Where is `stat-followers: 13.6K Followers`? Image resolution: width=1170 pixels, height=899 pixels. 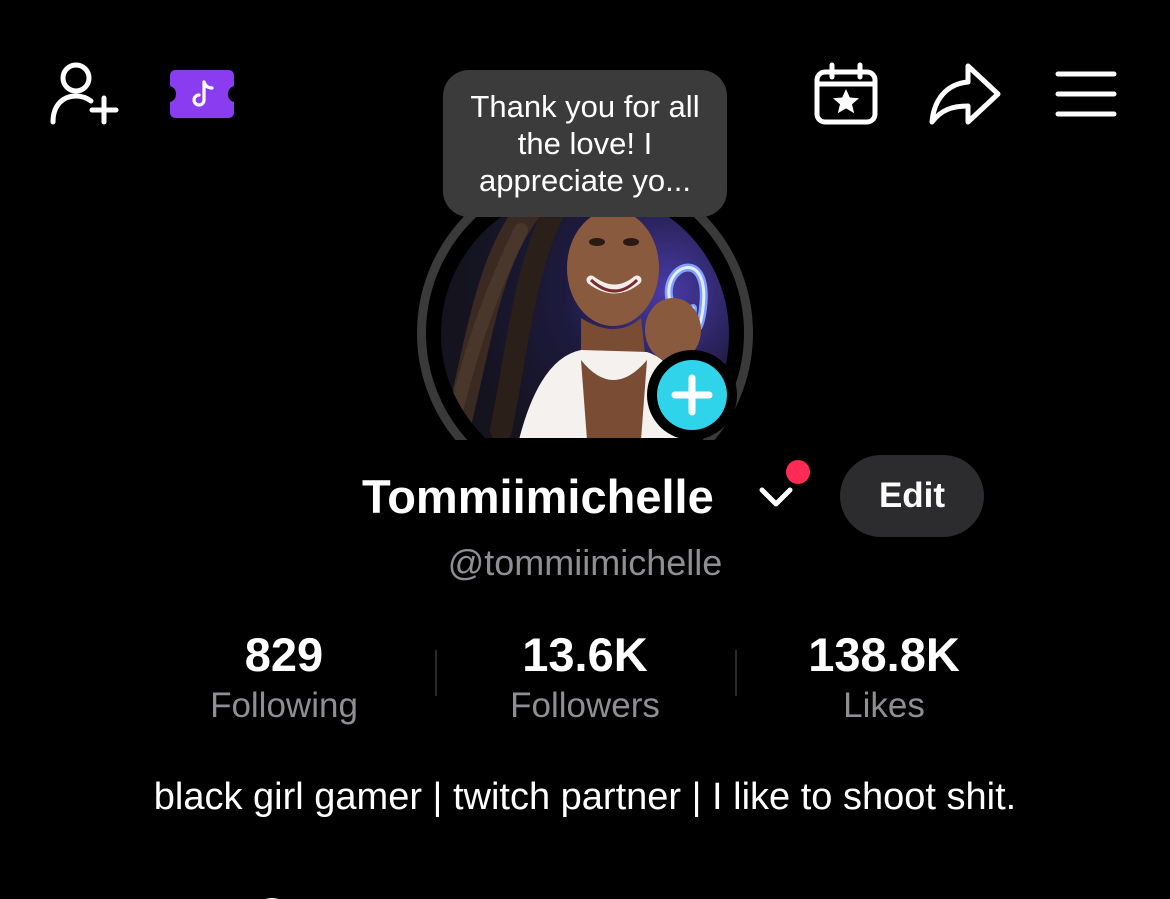
stat-followers: 13.6K Followers is located at coordinates (585, 677).